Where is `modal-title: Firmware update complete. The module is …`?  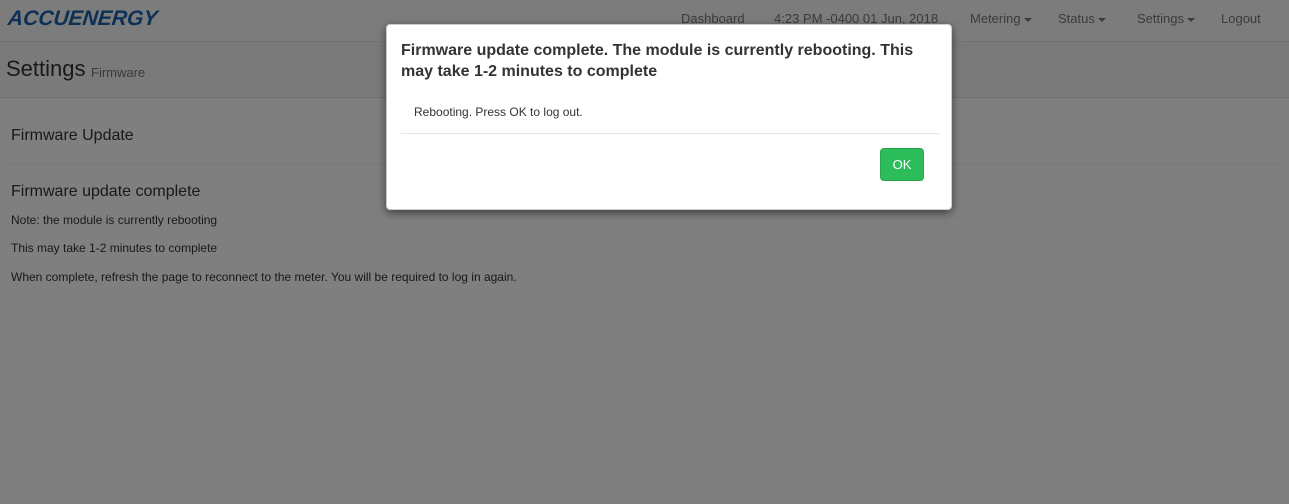
modal-title: Firmware update complete. The module is … is located at coordinates (657, 61).